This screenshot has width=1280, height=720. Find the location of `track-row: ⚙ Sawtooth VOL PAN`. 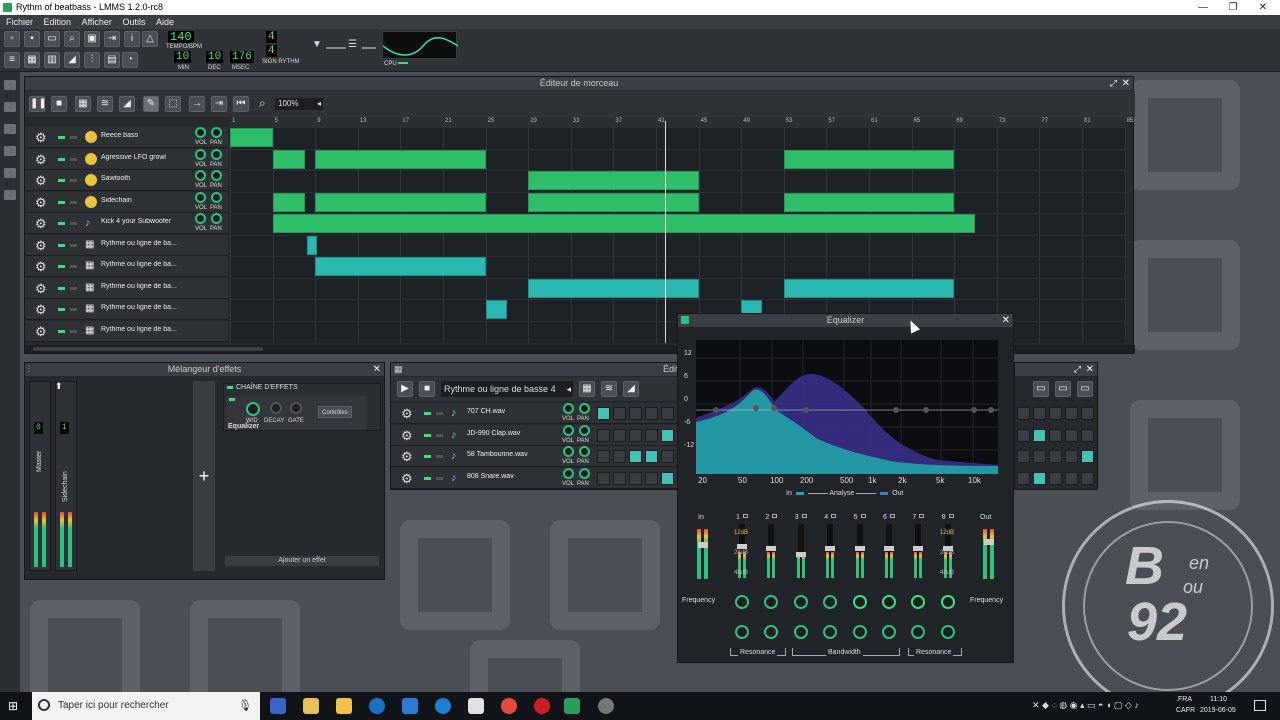

track-row: ⚙ Sawtooth VOL PAN is located at coordinates (126, 180).